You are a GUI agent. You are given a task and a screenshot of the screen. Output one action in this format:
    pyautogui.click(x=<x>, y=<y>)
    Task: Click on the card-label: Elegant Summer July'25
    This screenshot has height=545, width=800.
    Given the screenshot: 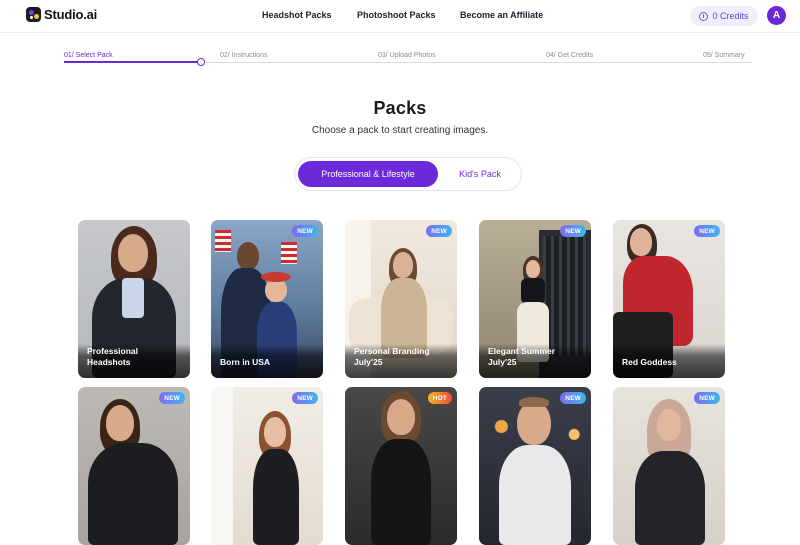 What is the action you would take?
    pyautogui.click(x=522, y=356)
    